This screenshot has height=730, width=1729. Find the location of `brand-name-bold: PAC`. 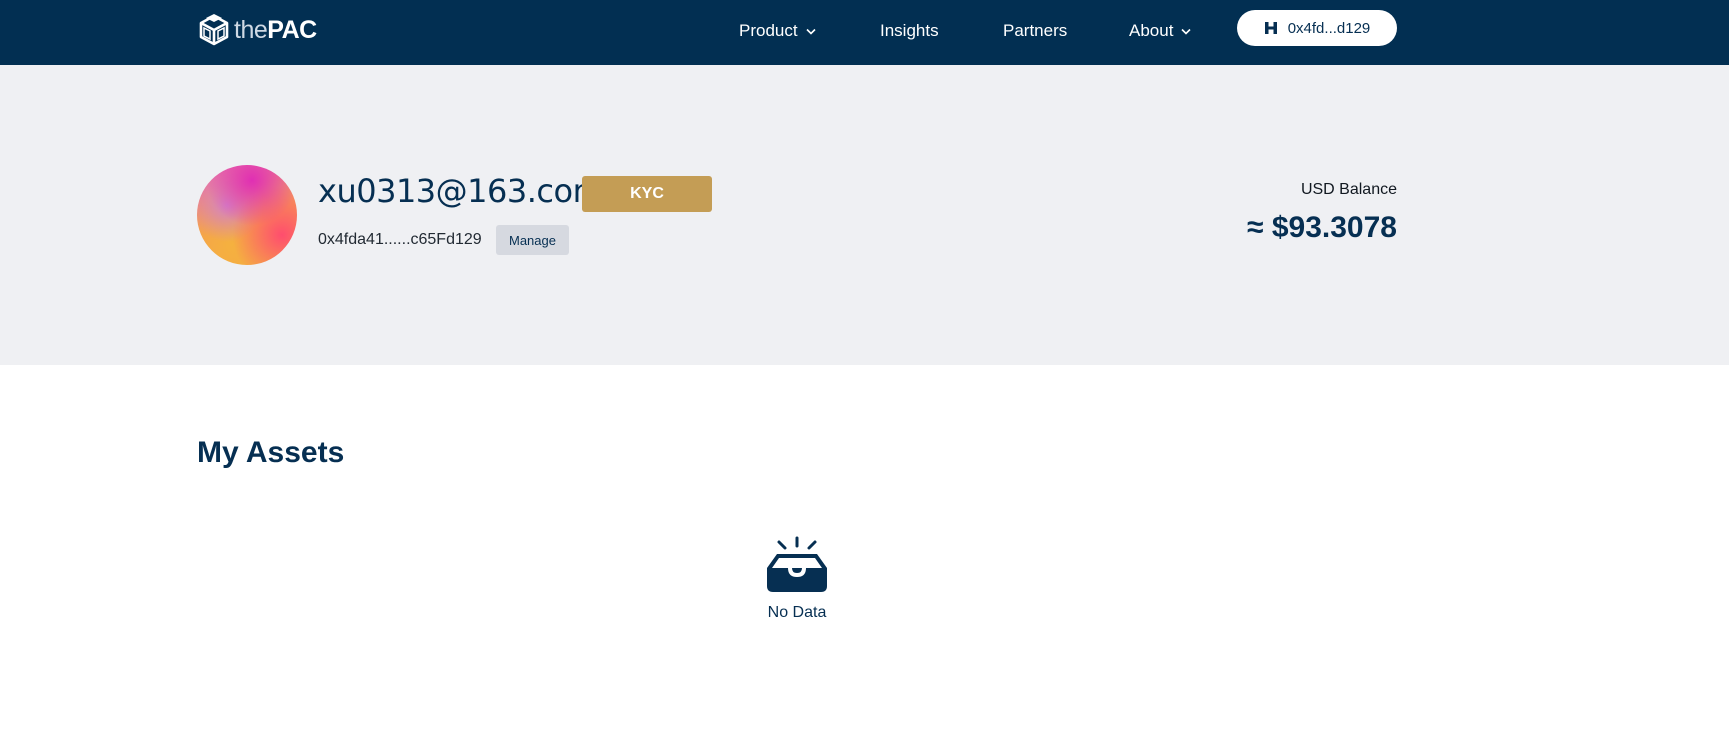

brand-name-bold: PAC is located at coordinates (292, 29).